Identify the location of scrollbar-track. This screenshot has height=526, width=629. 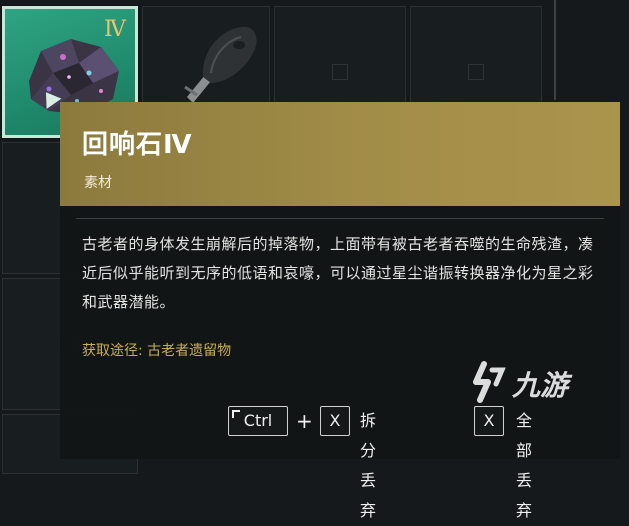
(555, 50).